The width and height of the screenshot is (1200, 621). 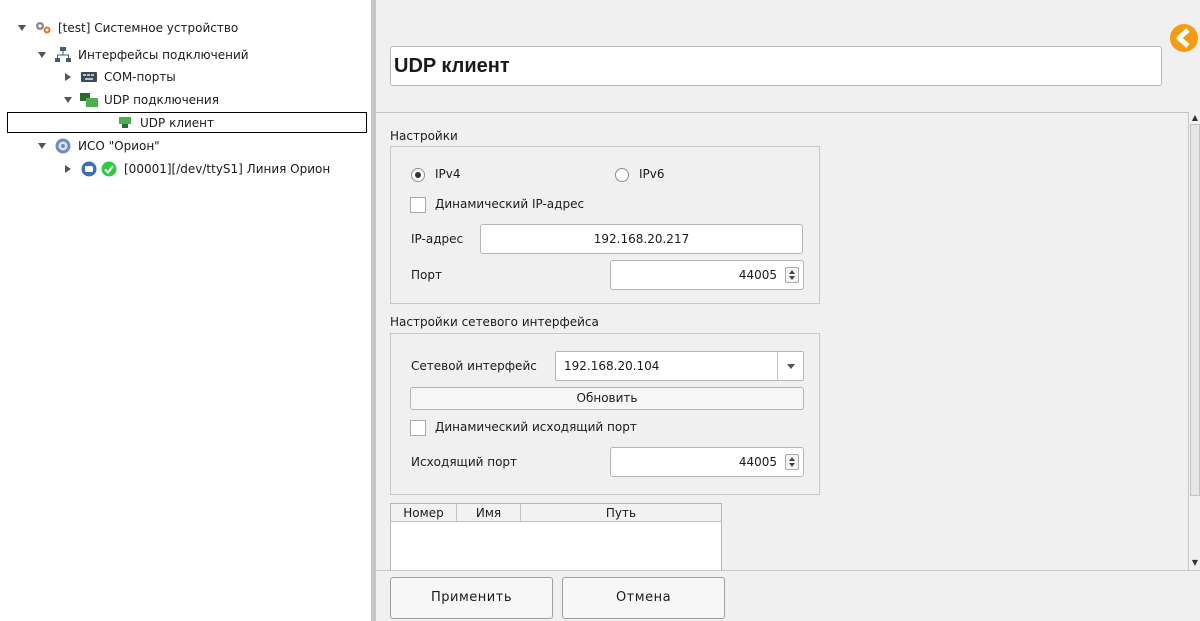 What do you see at coordinates (464, 462) in the screenshot?
I see `out-port-label: Исходящий порт` at bounding box center [464, 462].